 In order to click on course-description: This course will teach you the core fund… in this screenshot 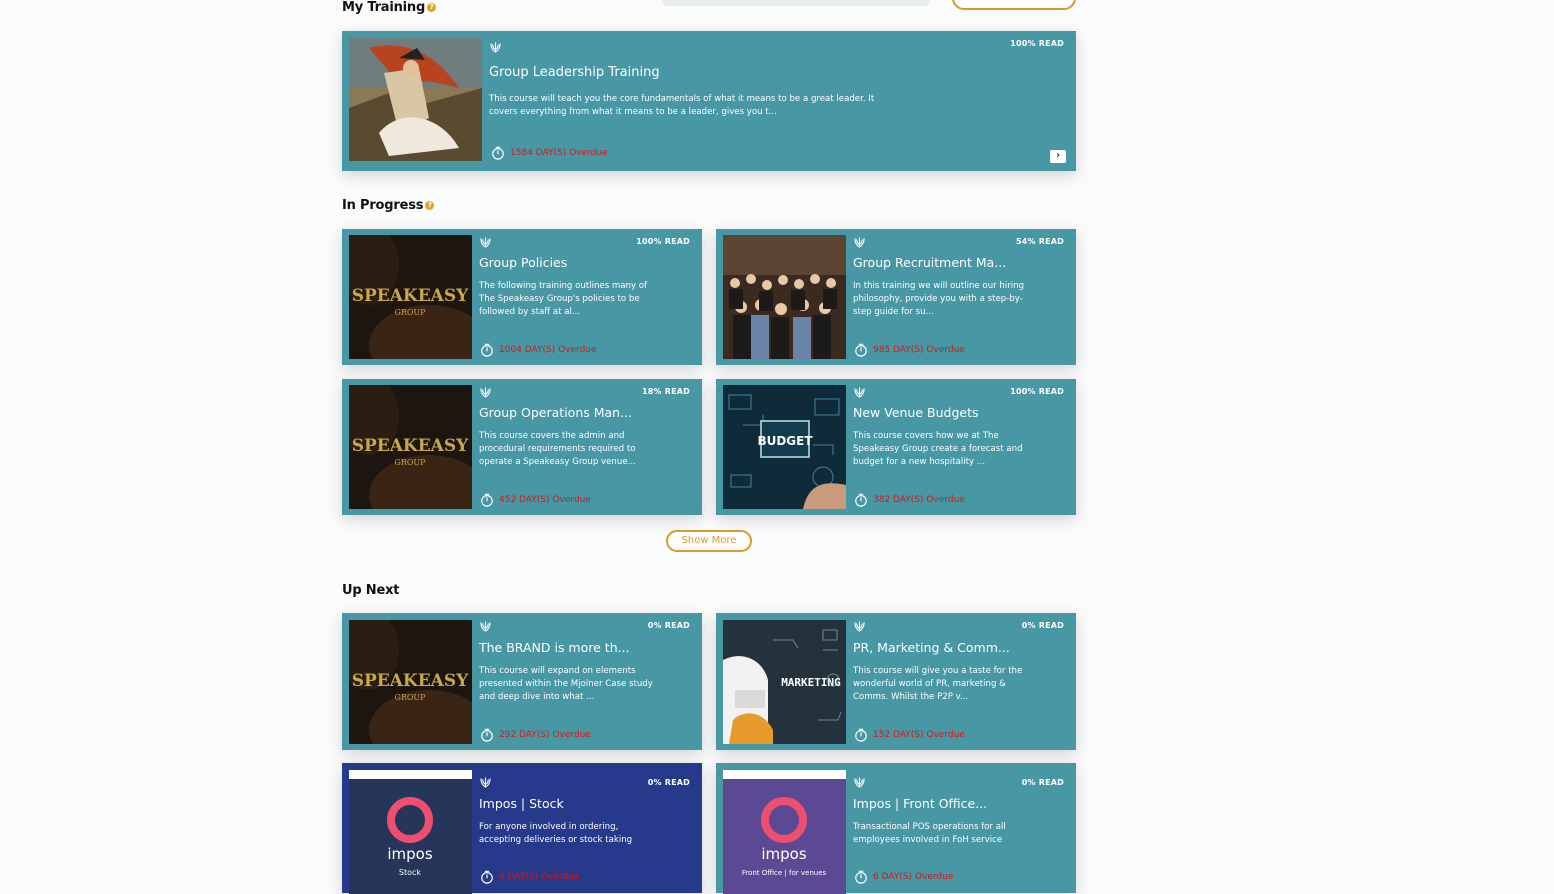, I will do `click(682, 105)`.